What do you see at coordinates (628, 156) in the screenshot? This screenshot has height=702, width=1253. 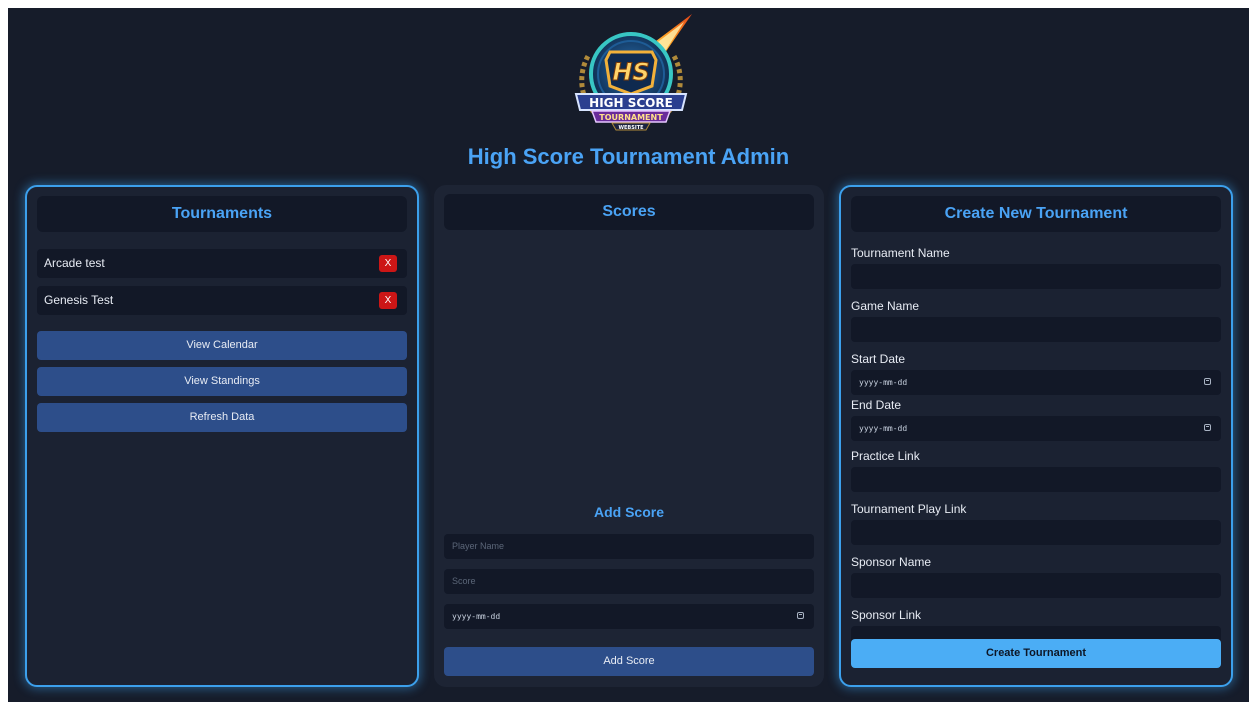 I see `page-title: High Score Tournament Admin` at bounding box center [628, 156].